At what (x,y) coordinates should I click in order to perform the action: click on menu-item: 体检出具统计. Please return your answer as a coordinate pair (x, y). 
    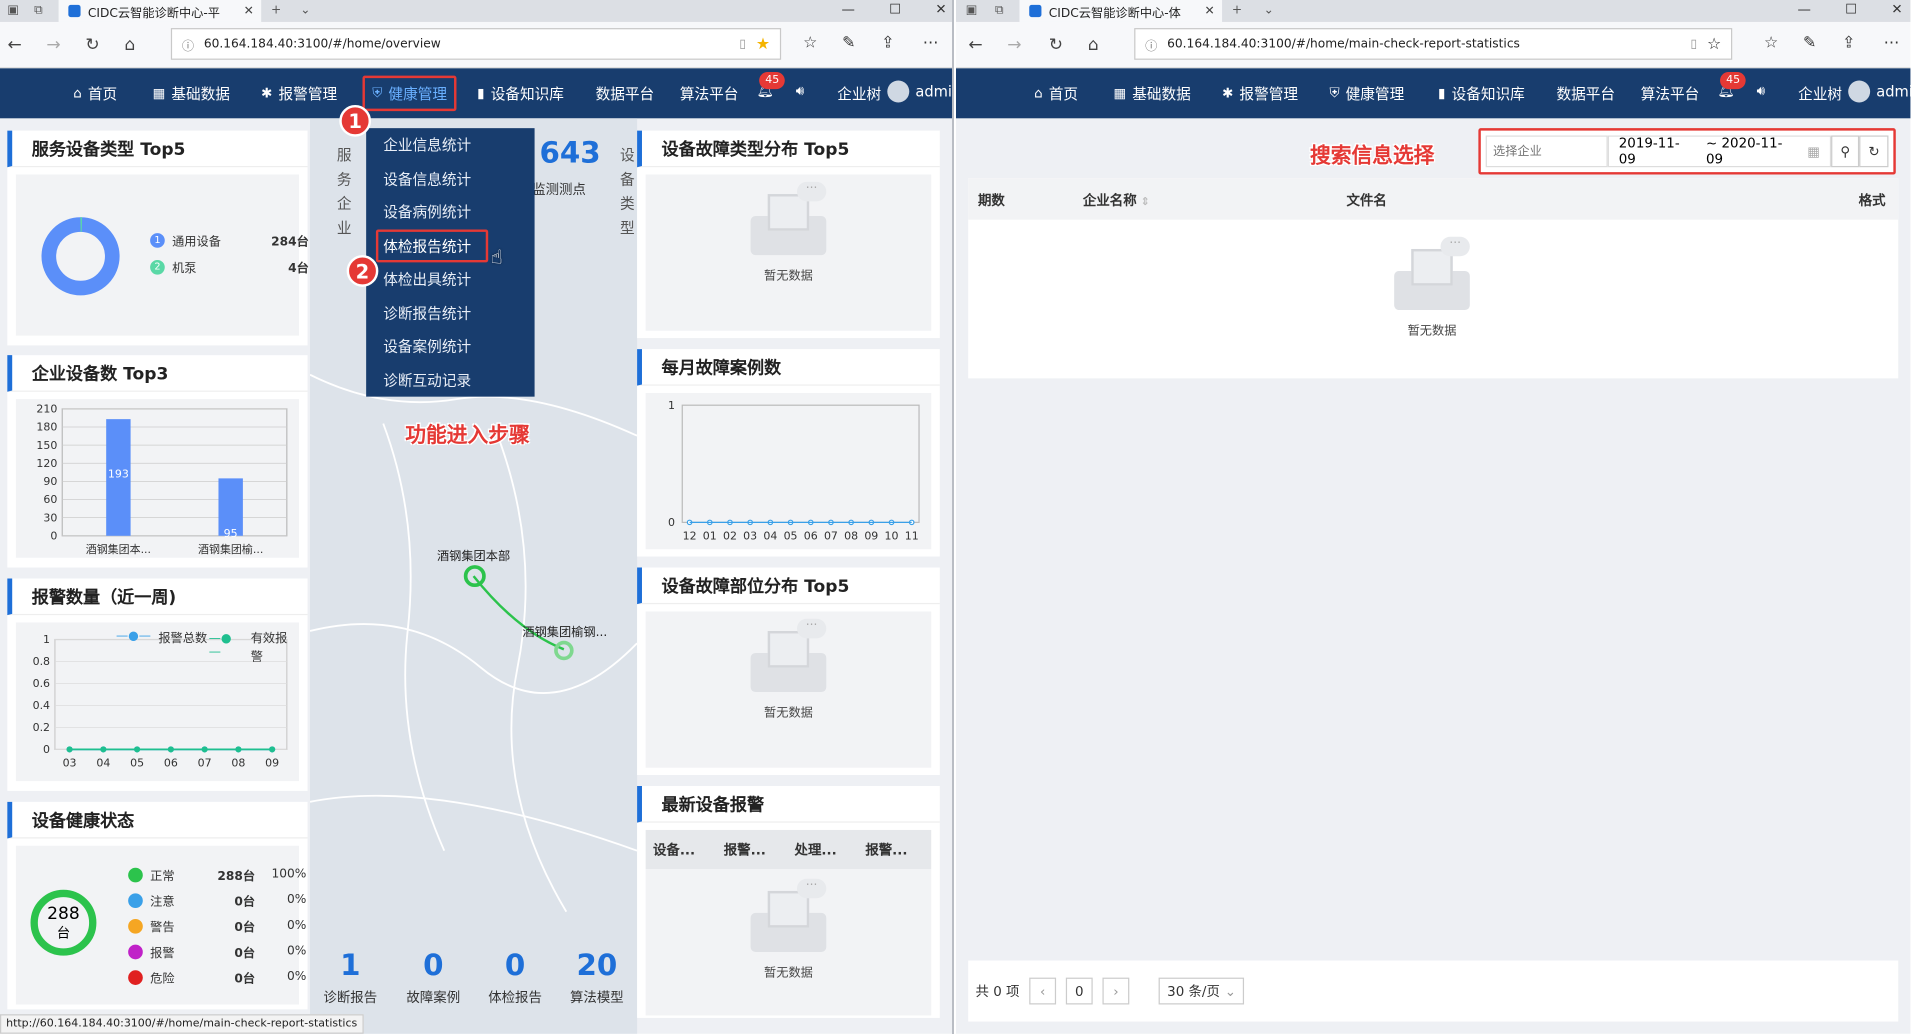
    Looking at the image, I should click on (450, 279).